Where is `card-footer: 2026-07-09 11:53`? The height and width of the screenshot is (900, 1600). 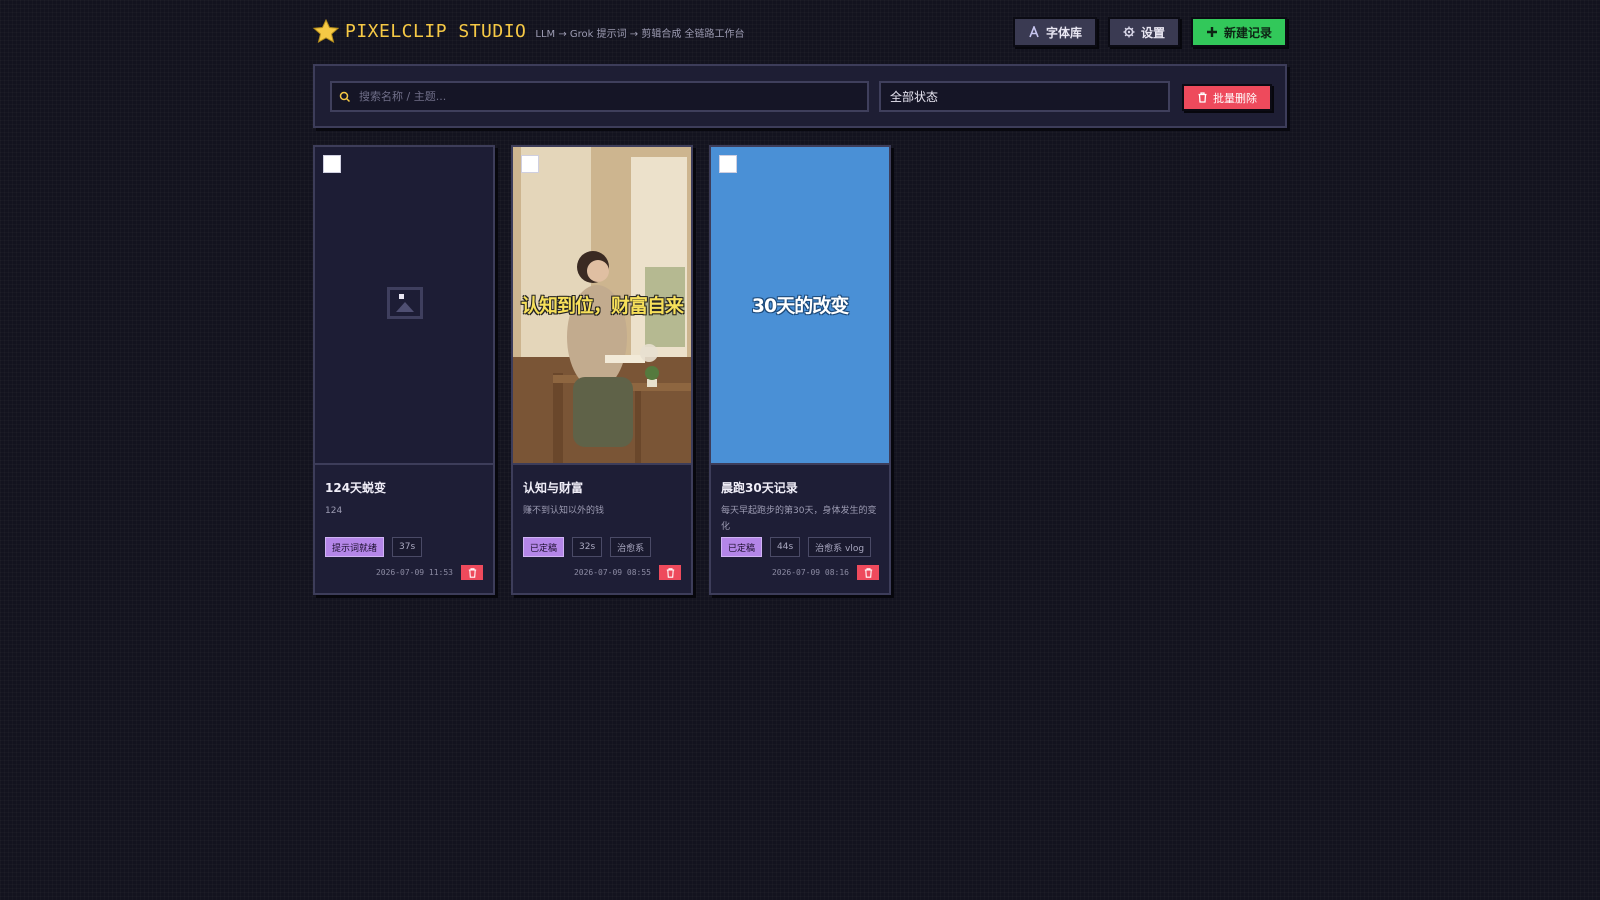
card-footer: 2026-07-09 11:53 is located at coordinates (429, 572).